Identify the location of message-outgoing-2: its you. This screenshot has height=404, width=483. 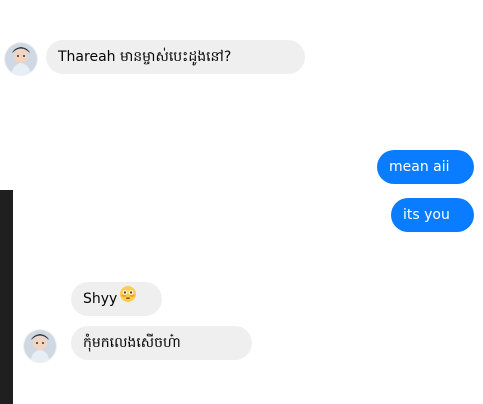
(432, 215).